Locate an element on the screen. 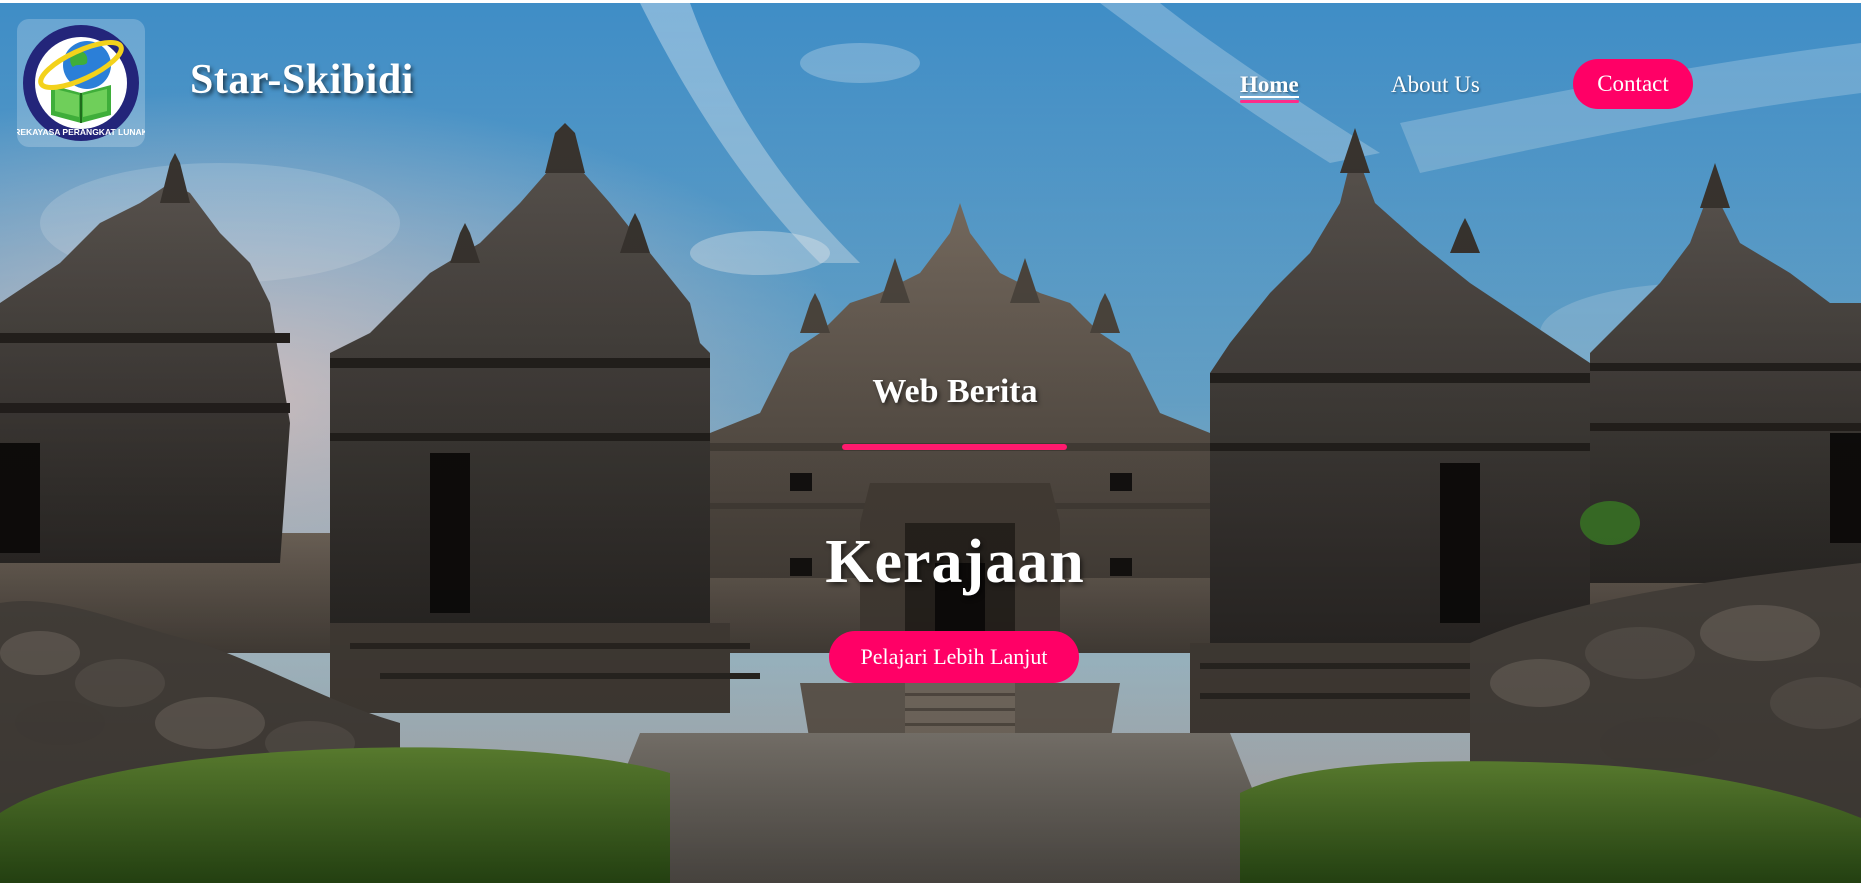 This screenshot has width=1861, height=885. hero-divider is located at coordinates (954, 447).